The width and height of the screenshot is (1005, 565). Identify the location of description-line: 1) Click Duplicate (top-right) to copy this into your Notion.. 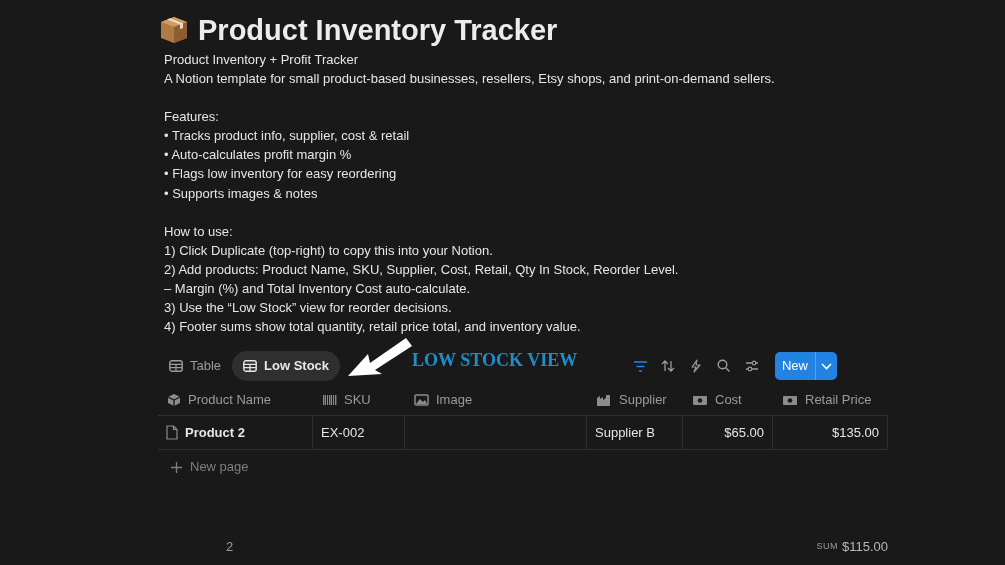
(329, 250).